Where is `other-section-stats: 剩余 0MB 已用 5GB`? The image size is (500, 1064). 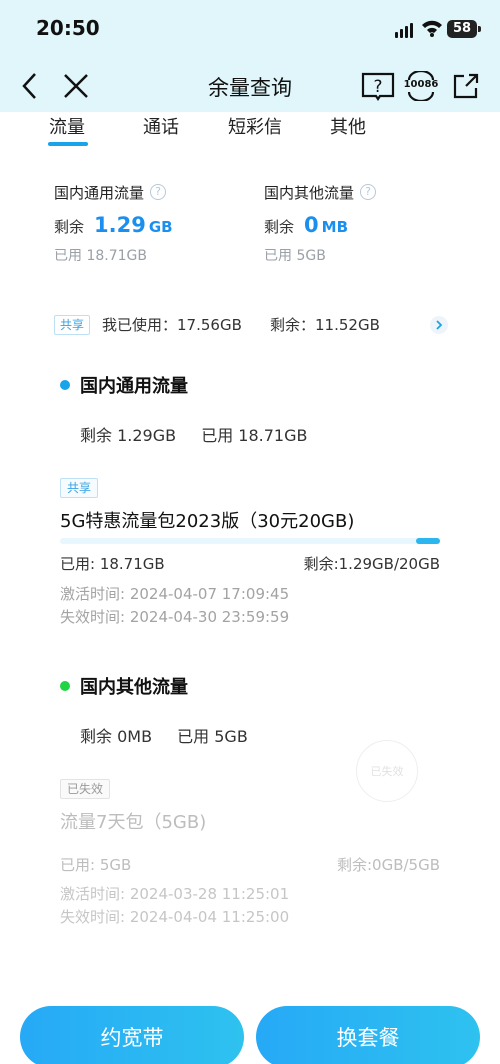
other-section-stats: 剩余 0MB 已用 5GB is located at coordinates (164, 735).